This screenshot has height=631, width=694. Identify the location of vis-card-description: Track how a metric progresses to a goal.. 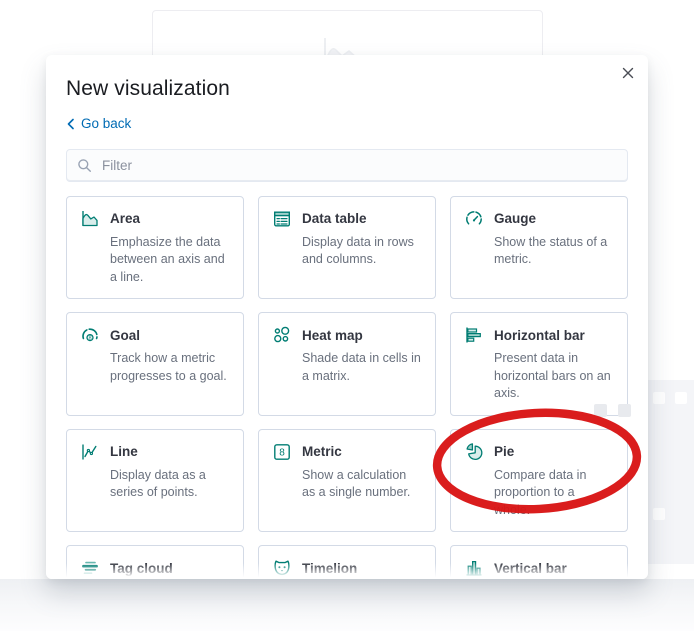
(168, 367).